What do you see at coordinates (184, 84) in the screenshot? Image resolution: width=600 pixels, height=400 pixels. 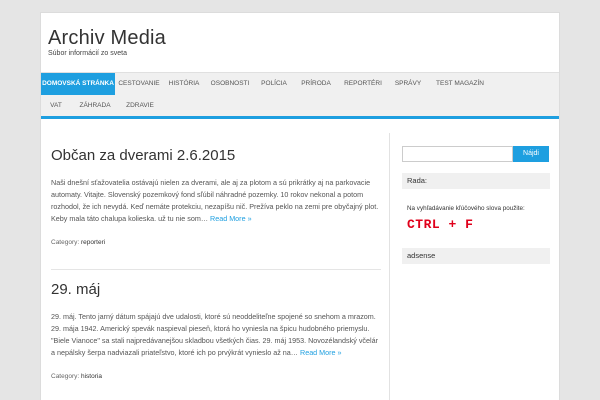 I see `nav-item-historia: HISTÓRIA` at bounding box center [184, 84].